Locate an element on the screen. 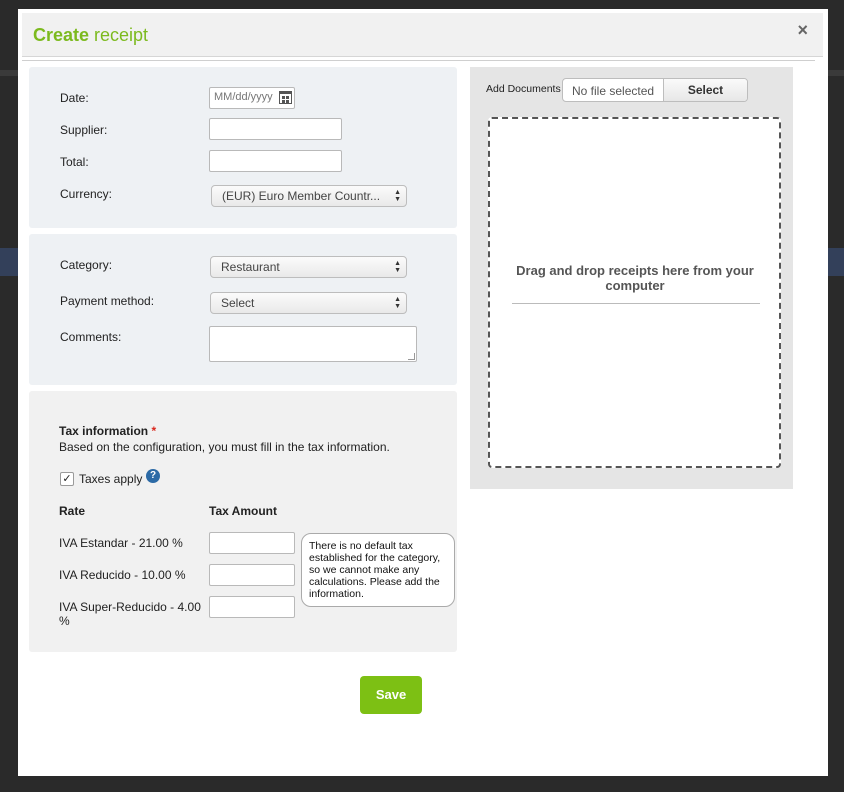  tax-heading: Tax information * is located at coordinates (108, 431).